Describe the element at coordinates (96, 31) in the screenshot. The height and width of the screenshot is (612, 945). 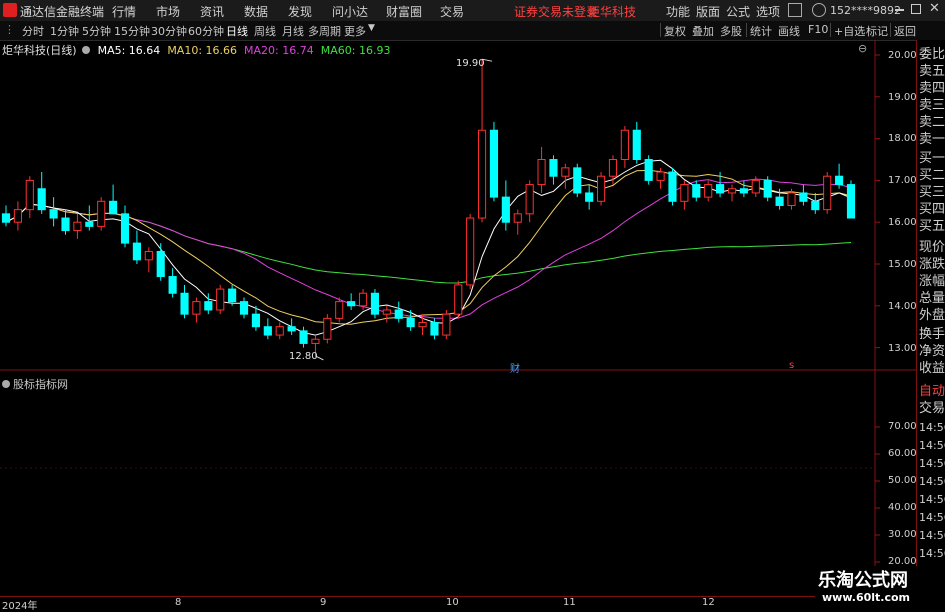
I see `tab-period-5min: 5分钟` at that location.